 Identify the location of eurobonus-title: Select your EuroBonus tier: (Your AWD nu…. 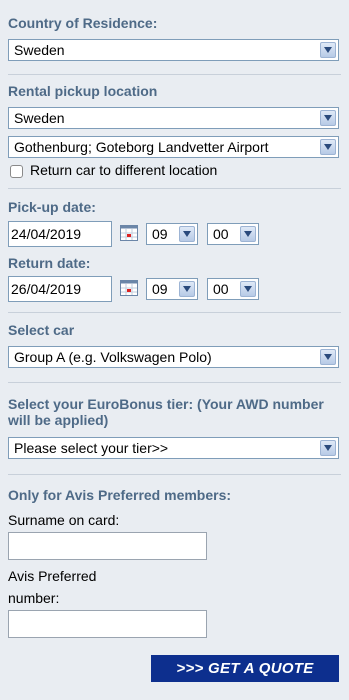
(166, 412).